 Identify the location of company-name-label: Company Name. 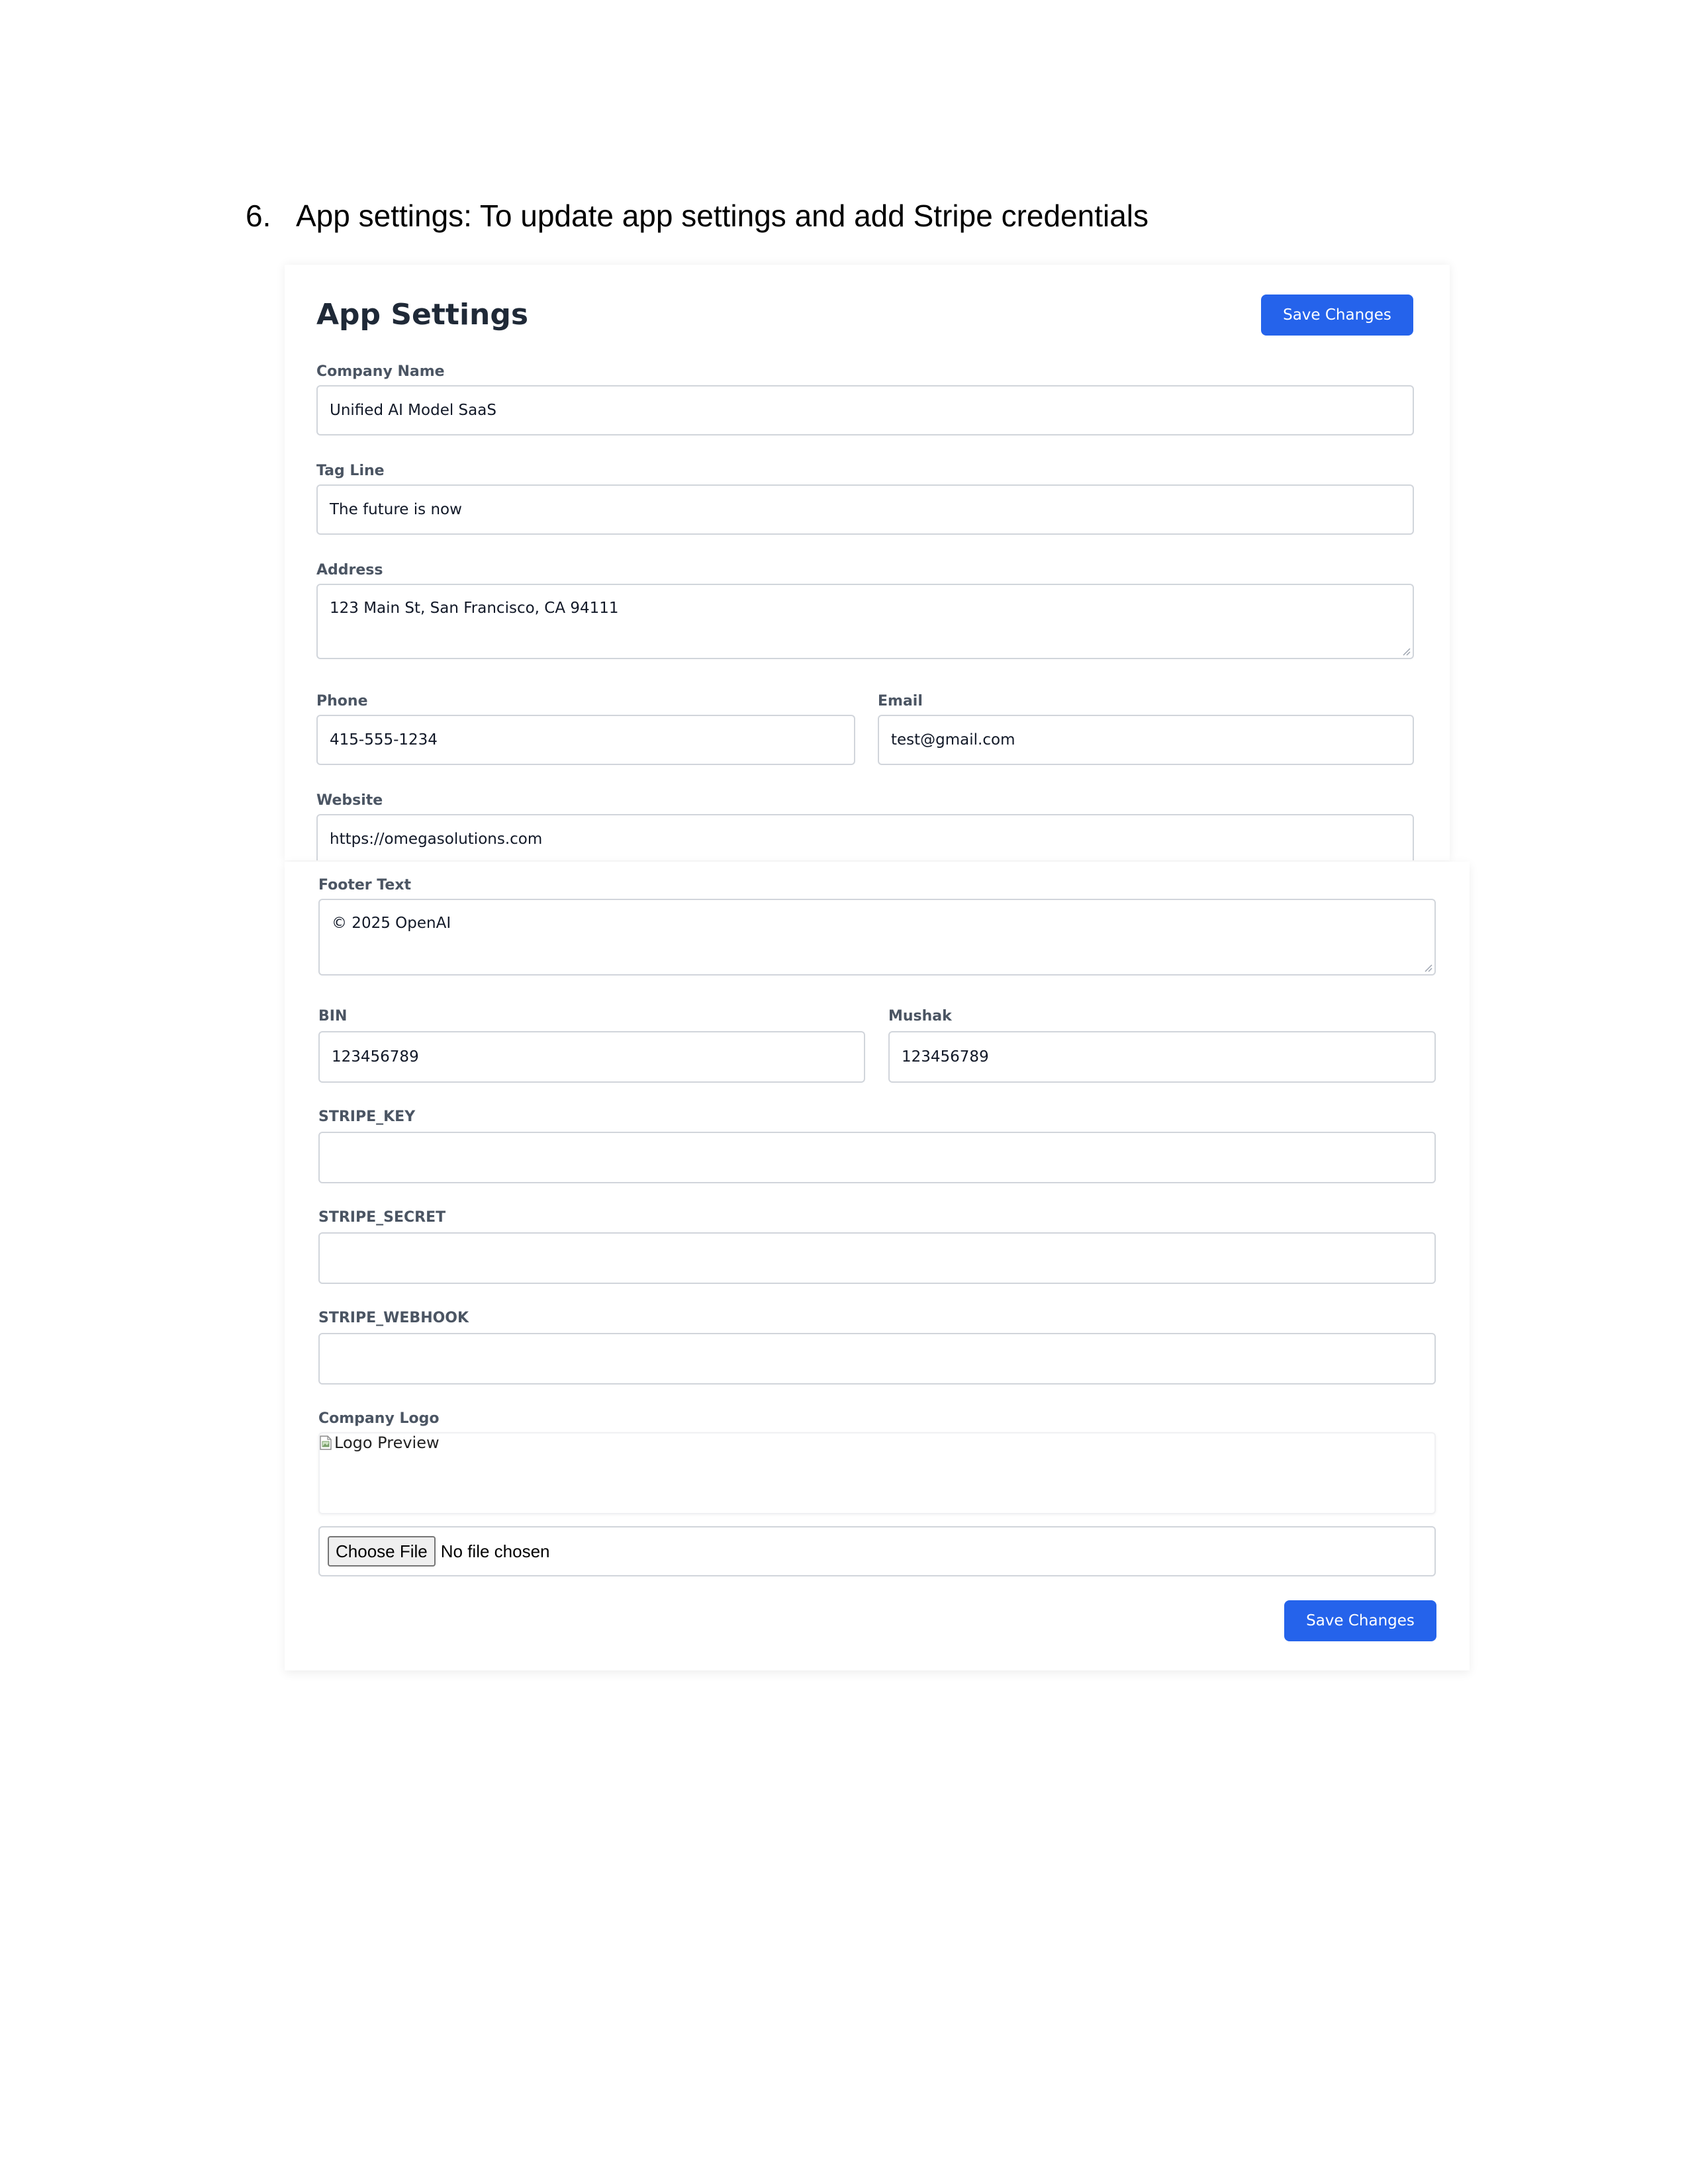
(380, 371).